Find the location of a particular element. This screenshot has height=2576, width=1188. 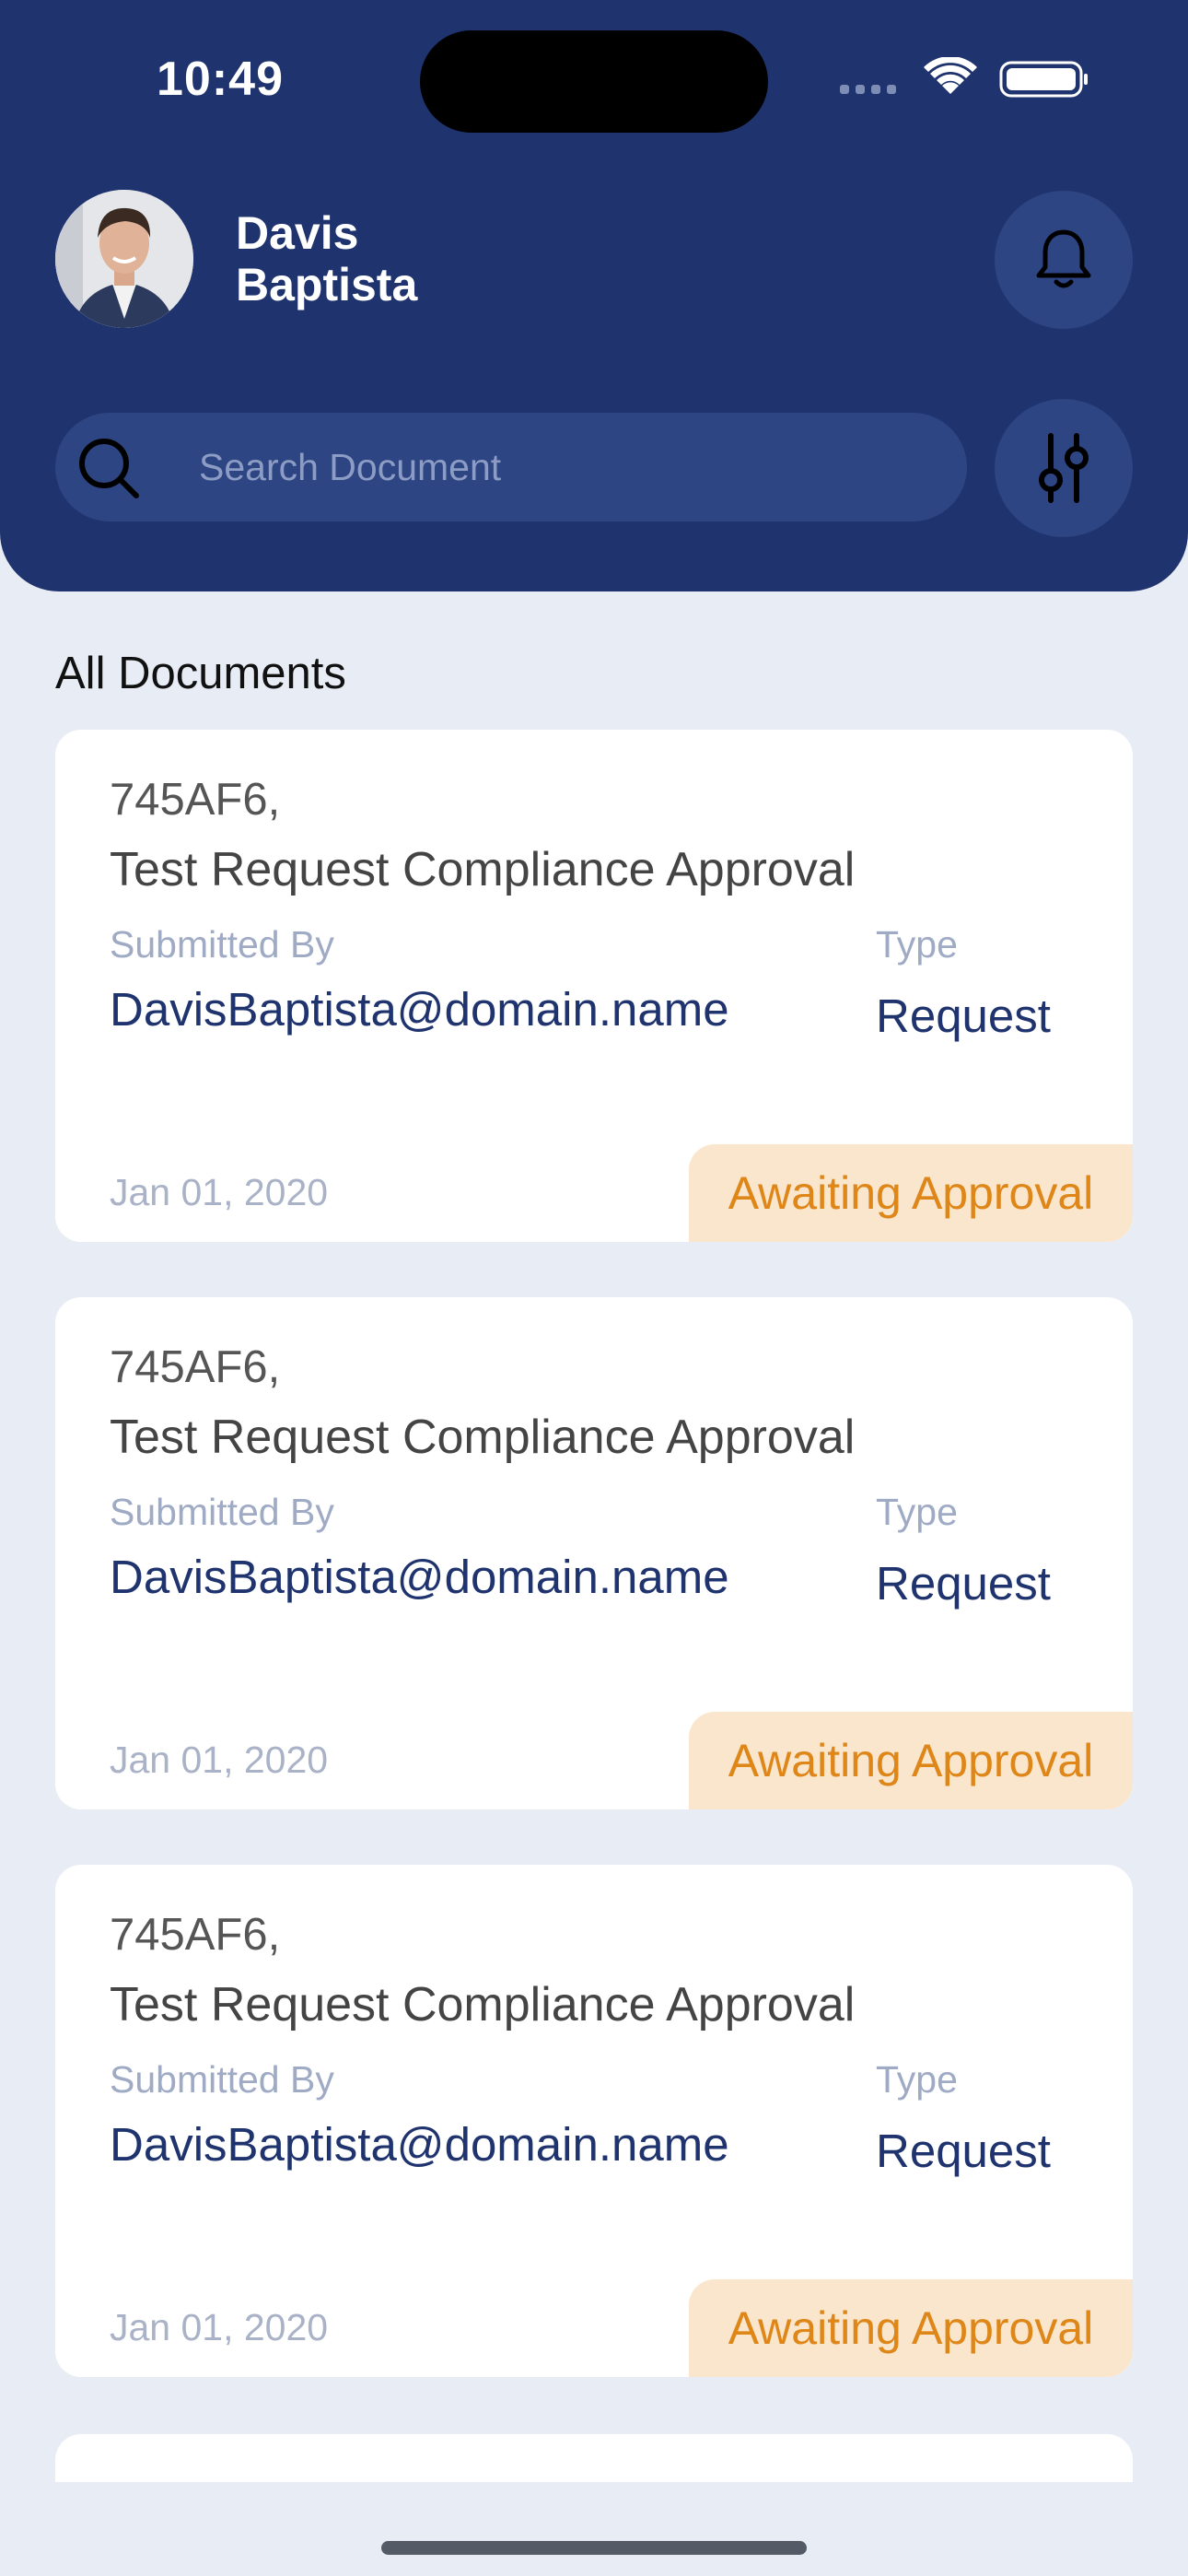

battery-icon is located at coordinates (1043, 79).